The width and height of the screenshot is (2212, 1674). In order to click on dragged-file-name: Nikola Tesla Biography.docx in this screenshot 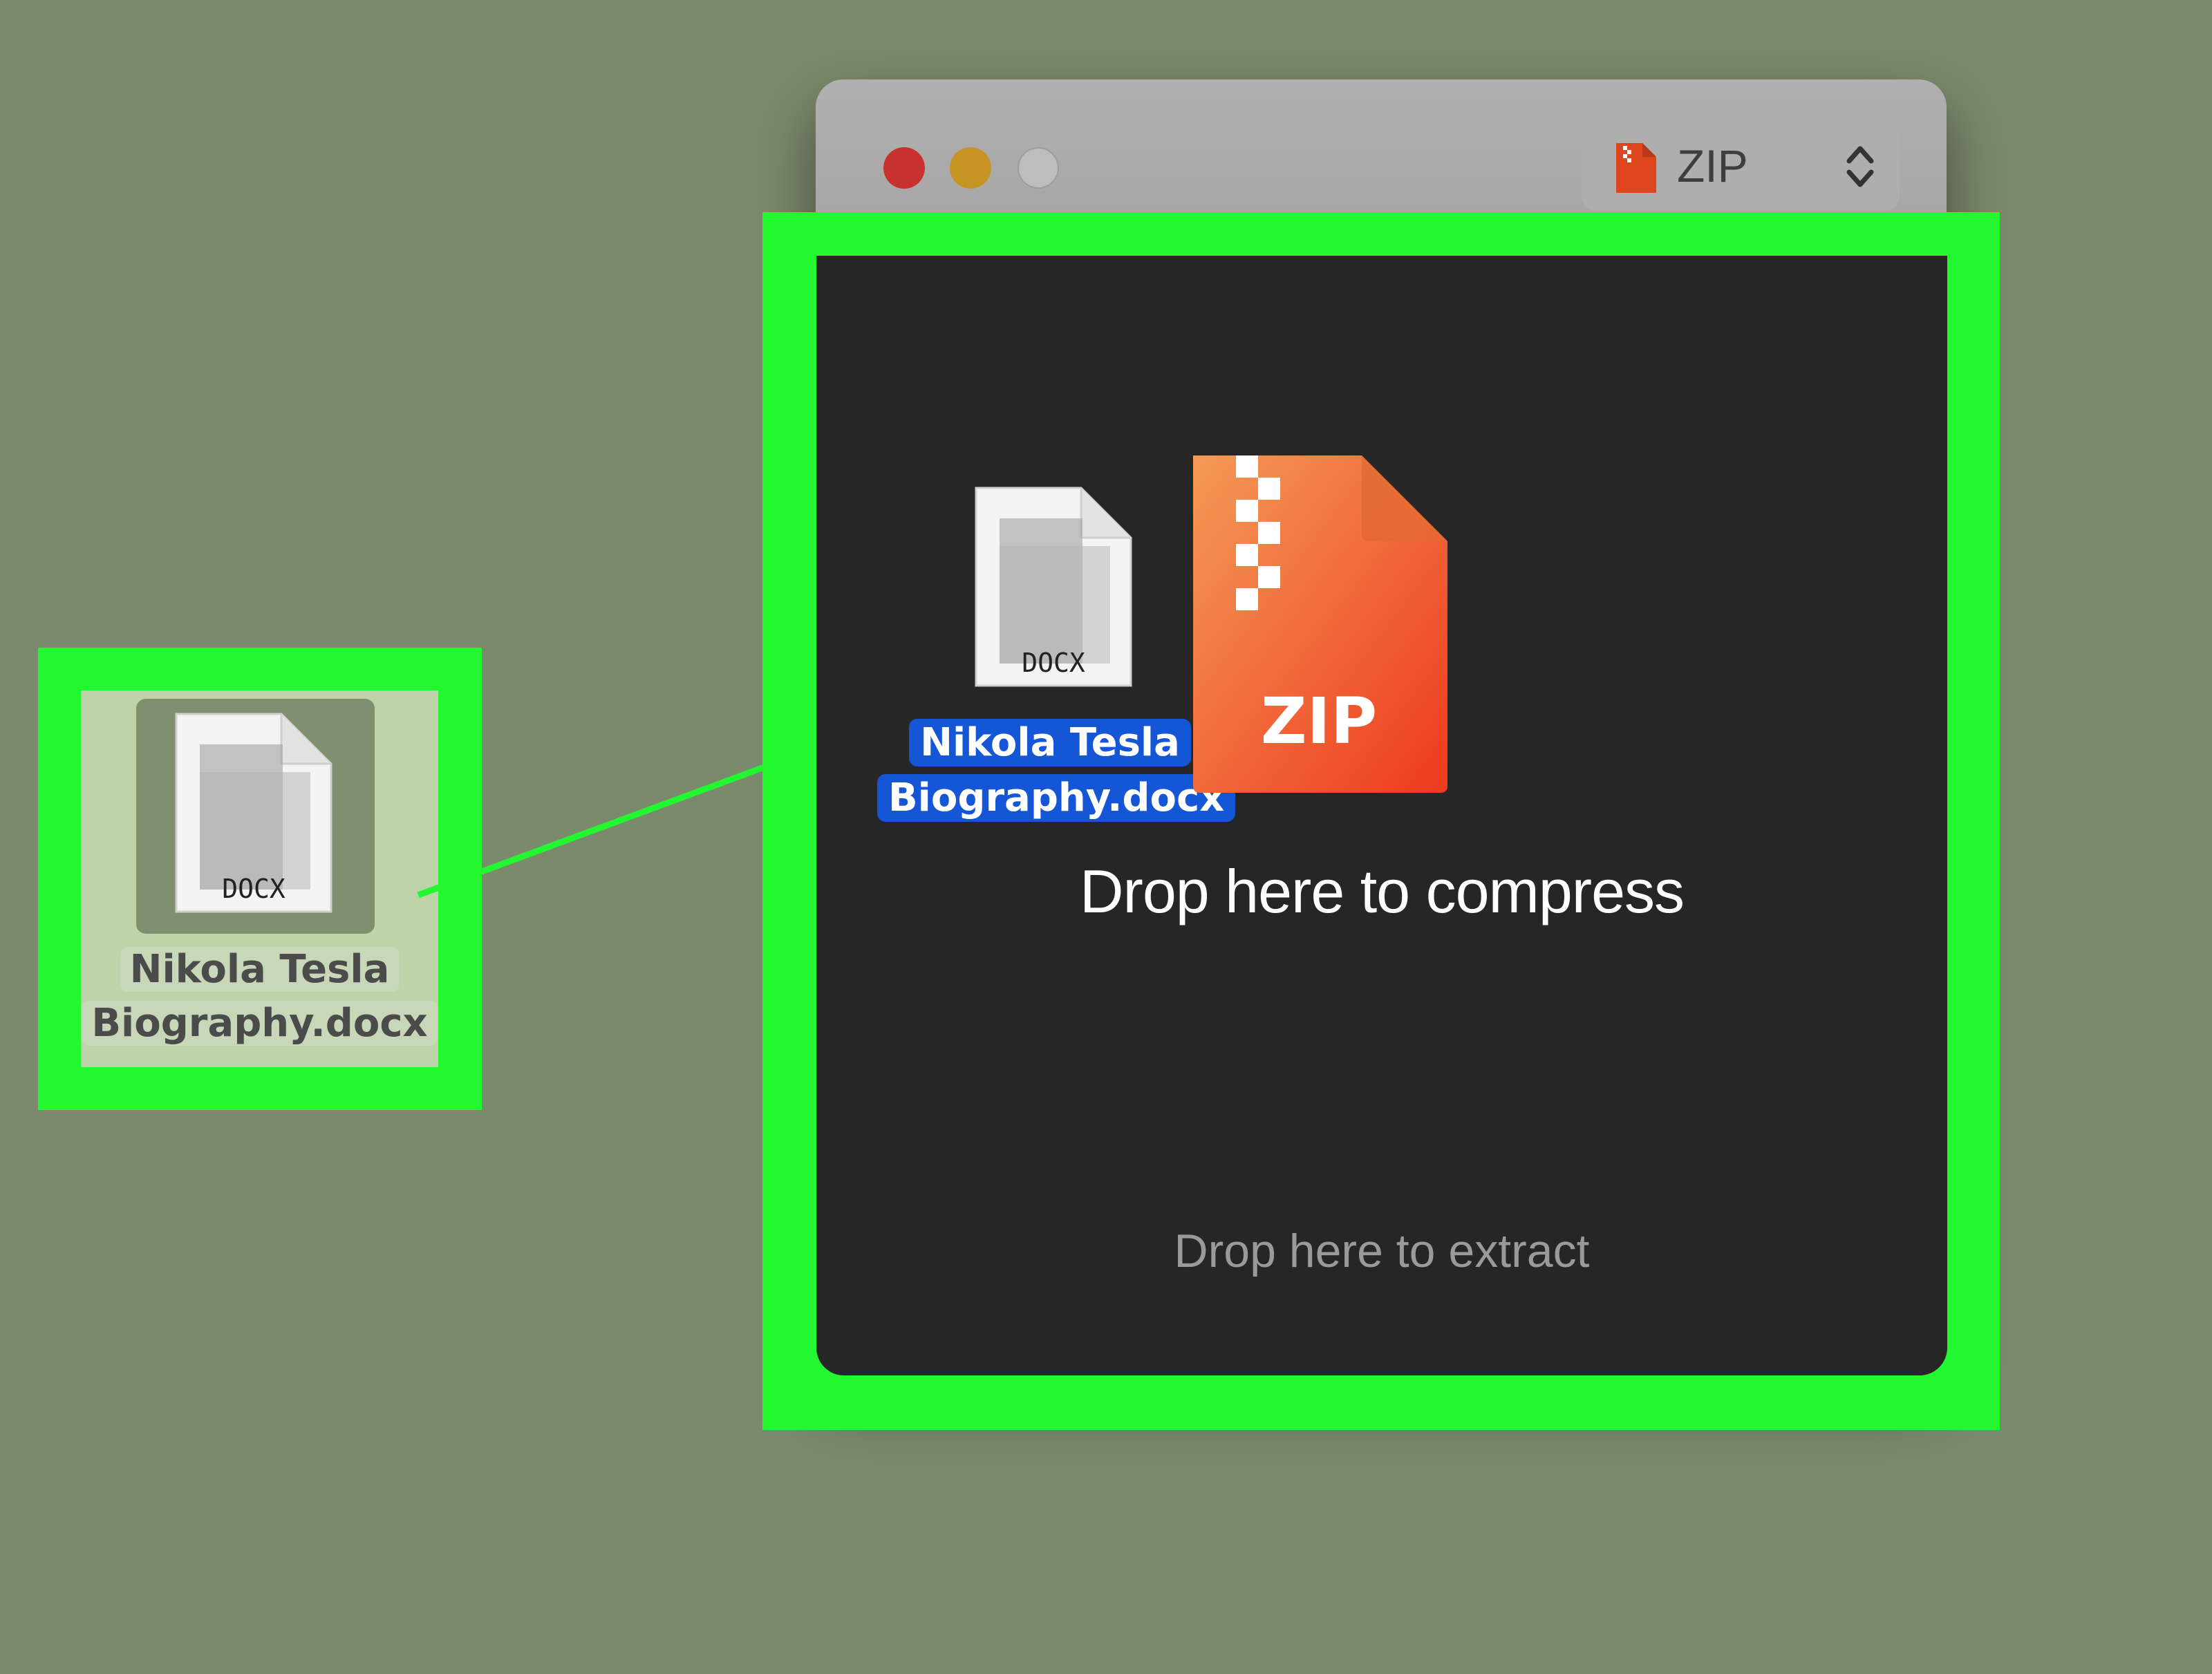, I will do `click(1056, 770)`.